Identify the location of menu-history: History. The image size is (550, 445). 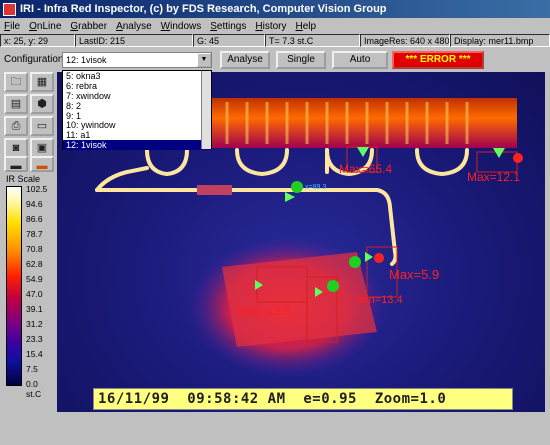
(270, 26).